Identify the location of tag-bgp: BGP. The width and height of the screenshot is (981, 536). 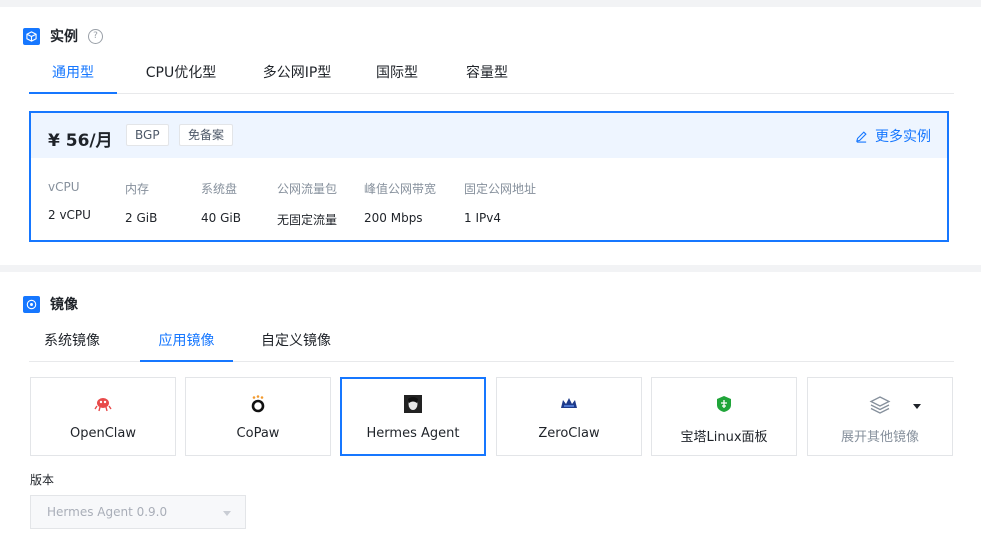
(147, 135).